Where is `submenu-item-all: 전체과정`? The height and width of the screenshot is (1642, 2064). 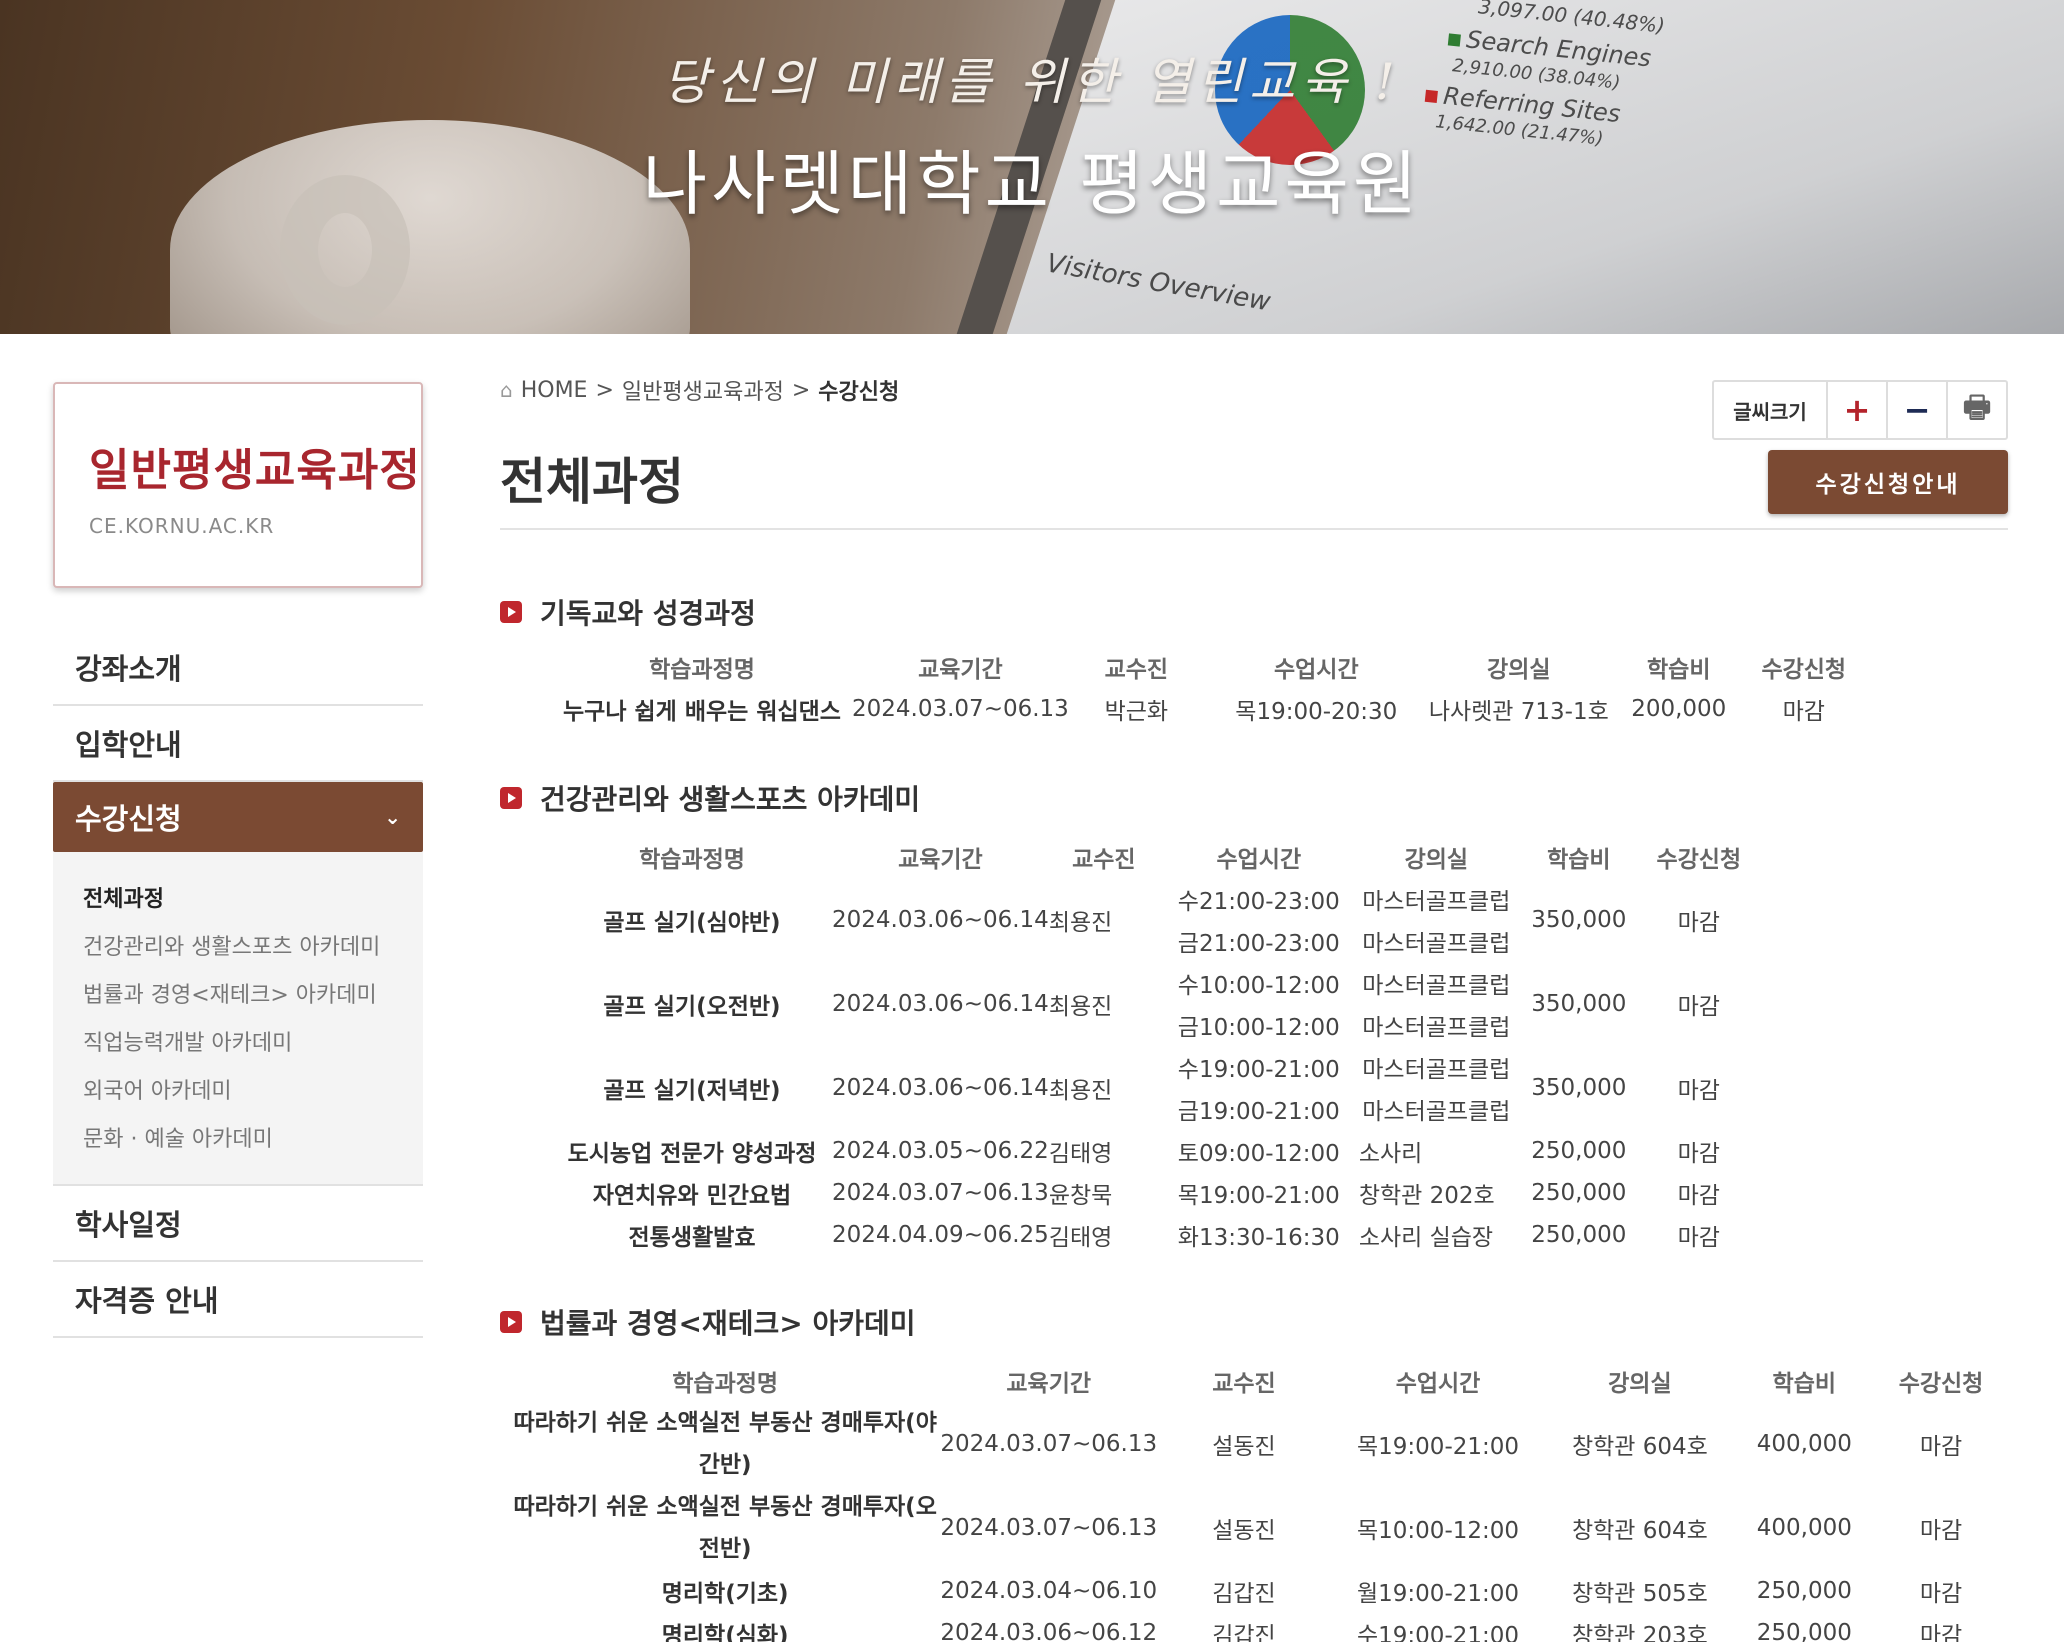
submenu-item-all: 전체과정 is located at coordinates (253, 900).